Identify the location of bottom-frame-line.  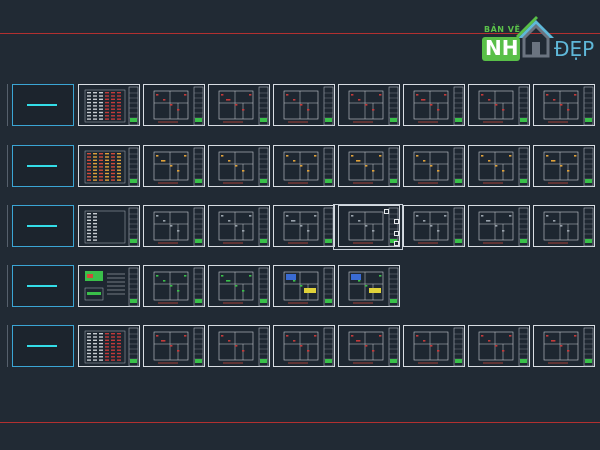
(300, 422).